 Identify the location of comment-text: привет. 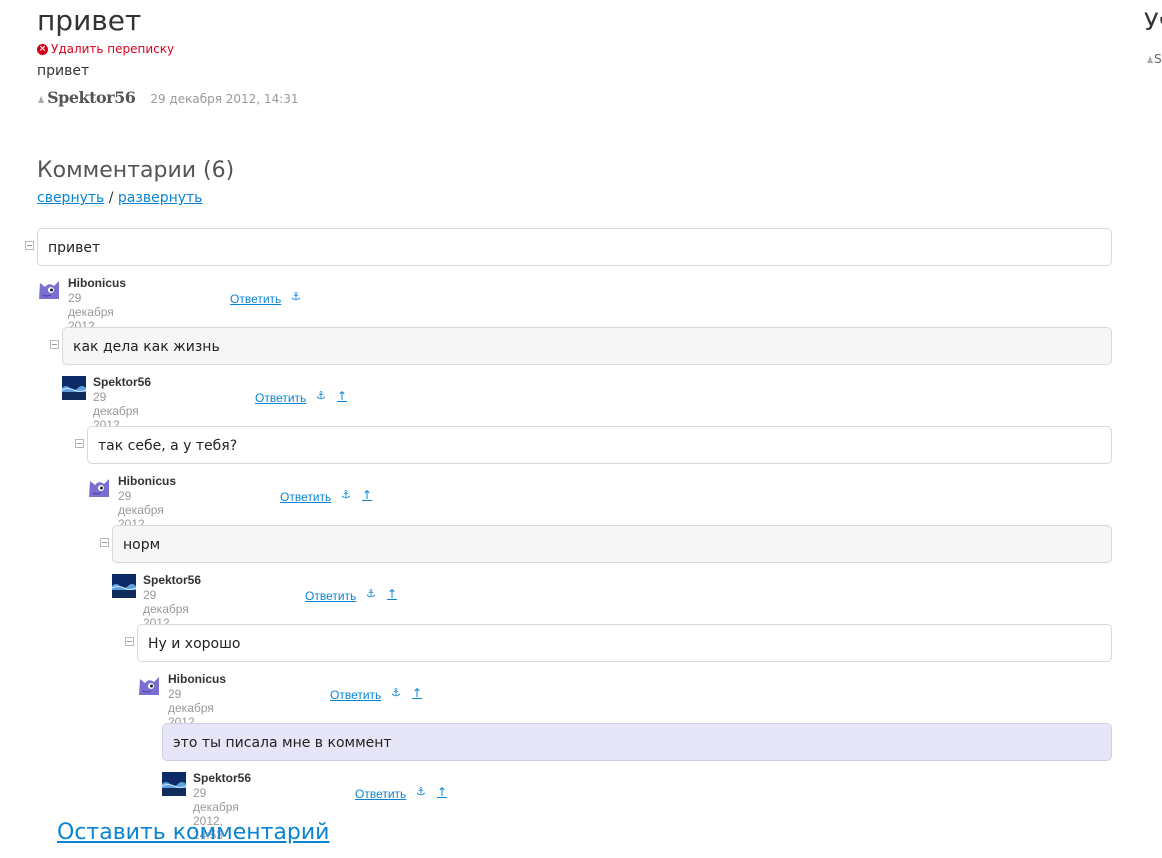
(574, 247).